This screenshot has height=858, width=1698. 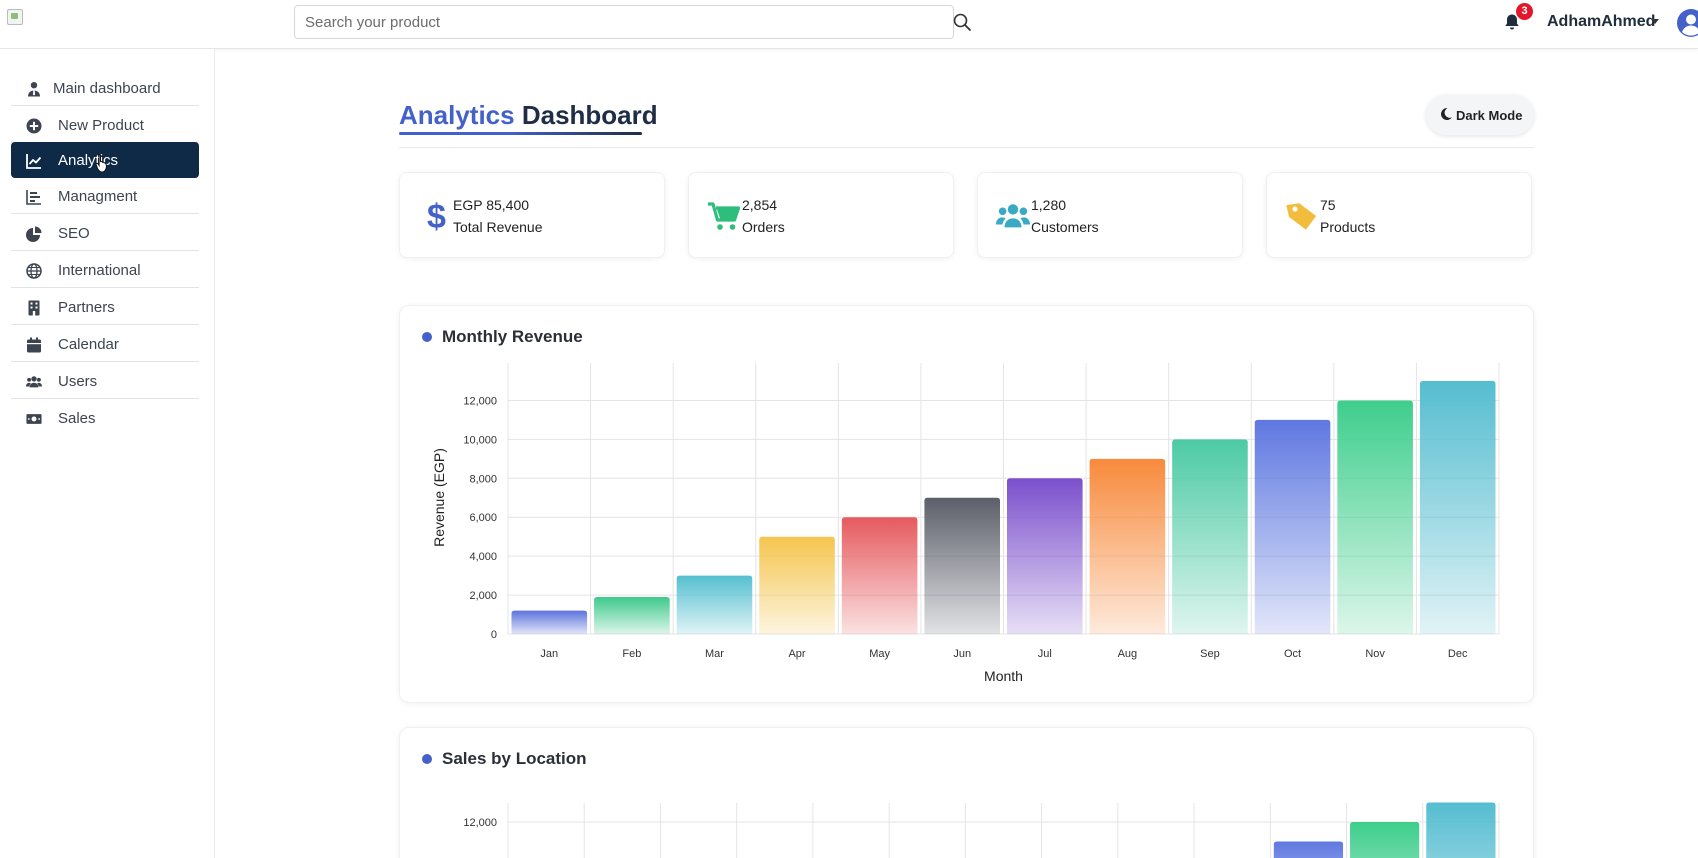 What do you see at coordinates (981, 830) in the screenshot?
I see `sales-by-location-chart: 12,000` at bounding box center [981, 830].